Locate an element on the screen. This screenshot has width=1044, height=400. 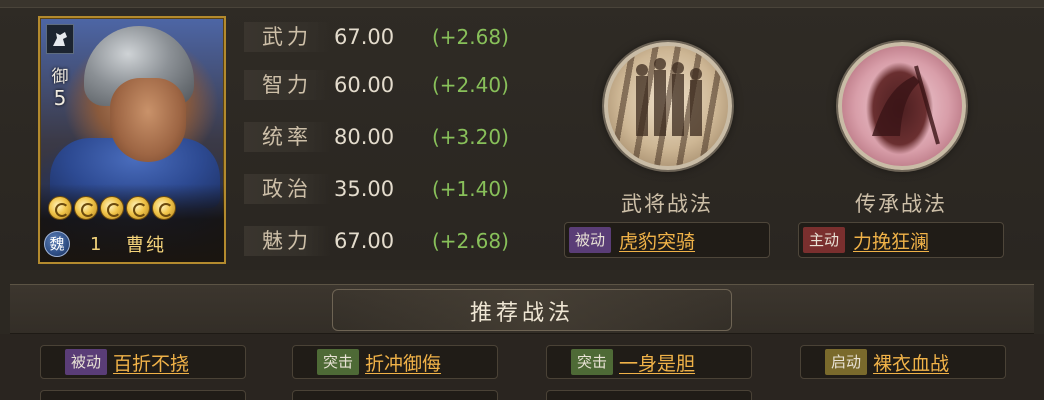
attribute-row: 统率 80.00 (+3.20) is located at coordinates (394, 137).